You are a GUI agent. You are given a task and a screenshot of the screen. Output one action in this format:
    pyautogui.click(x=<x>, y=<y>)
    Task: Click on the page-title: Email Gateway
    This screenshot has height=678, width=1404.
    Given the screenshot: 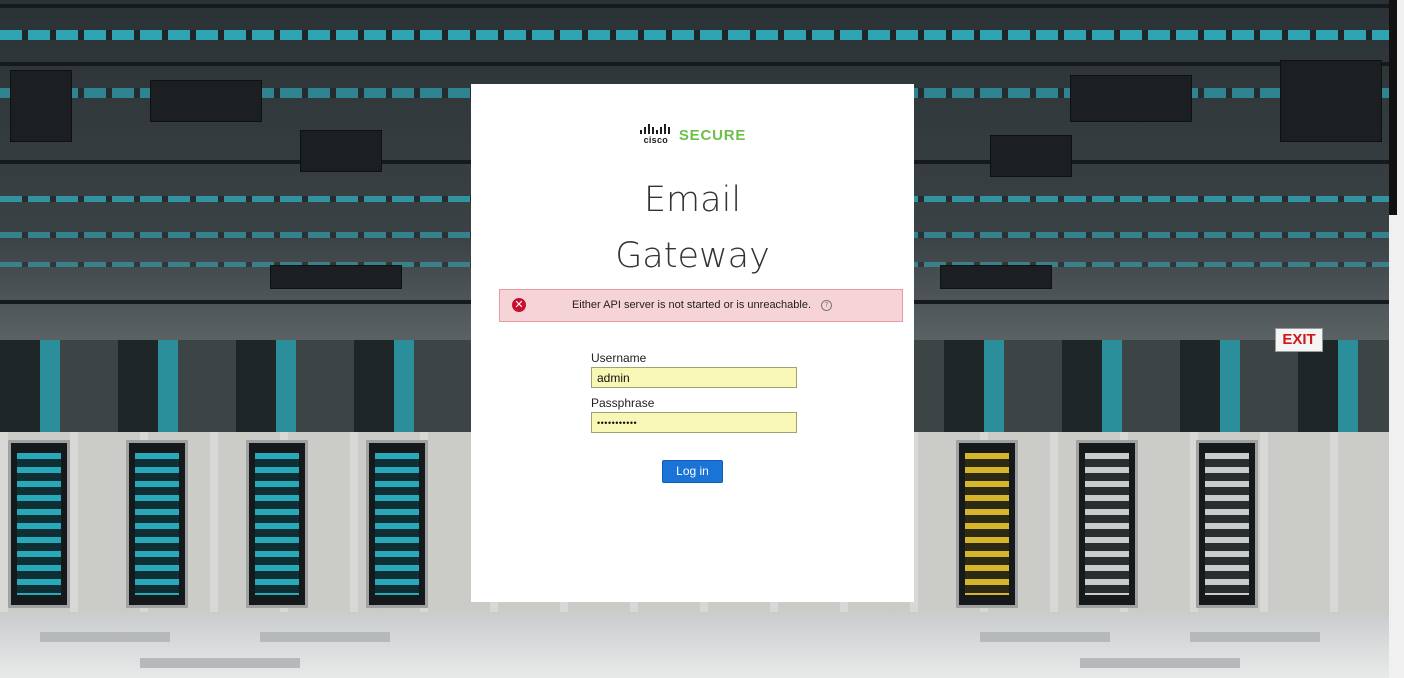 What is the action you would take?
    pyautogui.click(x=692, y=228)
    